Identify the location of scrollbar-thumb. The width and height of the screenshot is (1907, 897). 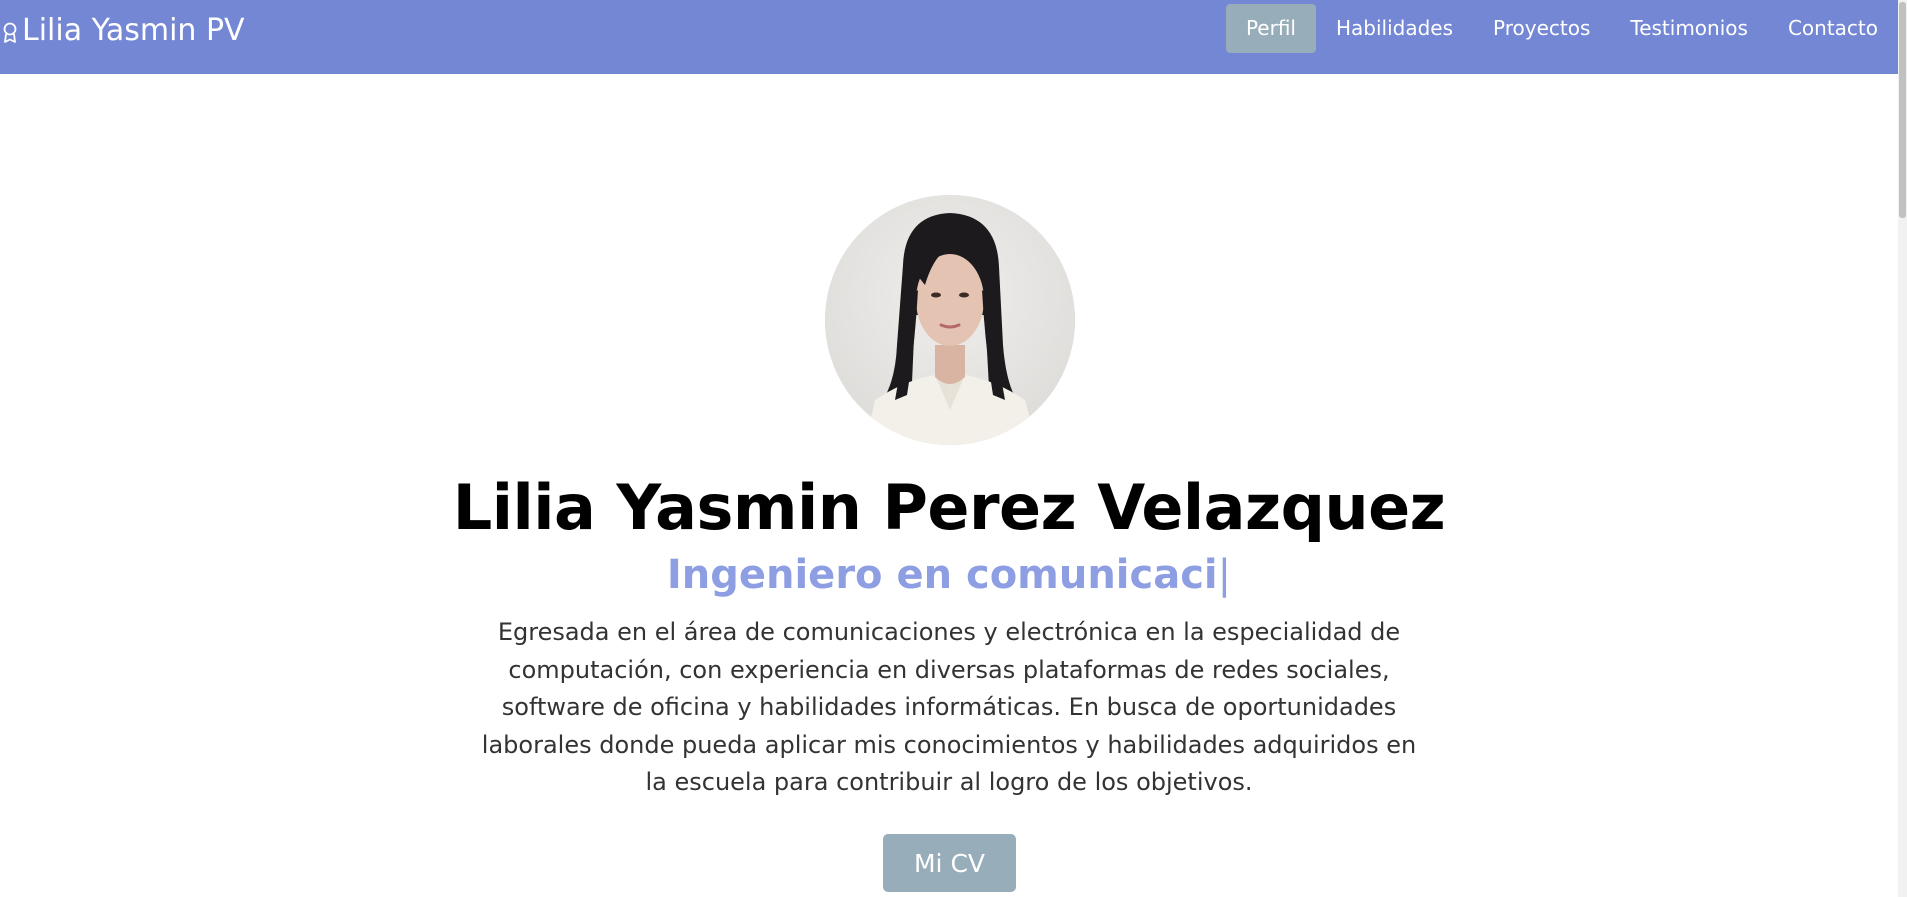
(1902, 110).